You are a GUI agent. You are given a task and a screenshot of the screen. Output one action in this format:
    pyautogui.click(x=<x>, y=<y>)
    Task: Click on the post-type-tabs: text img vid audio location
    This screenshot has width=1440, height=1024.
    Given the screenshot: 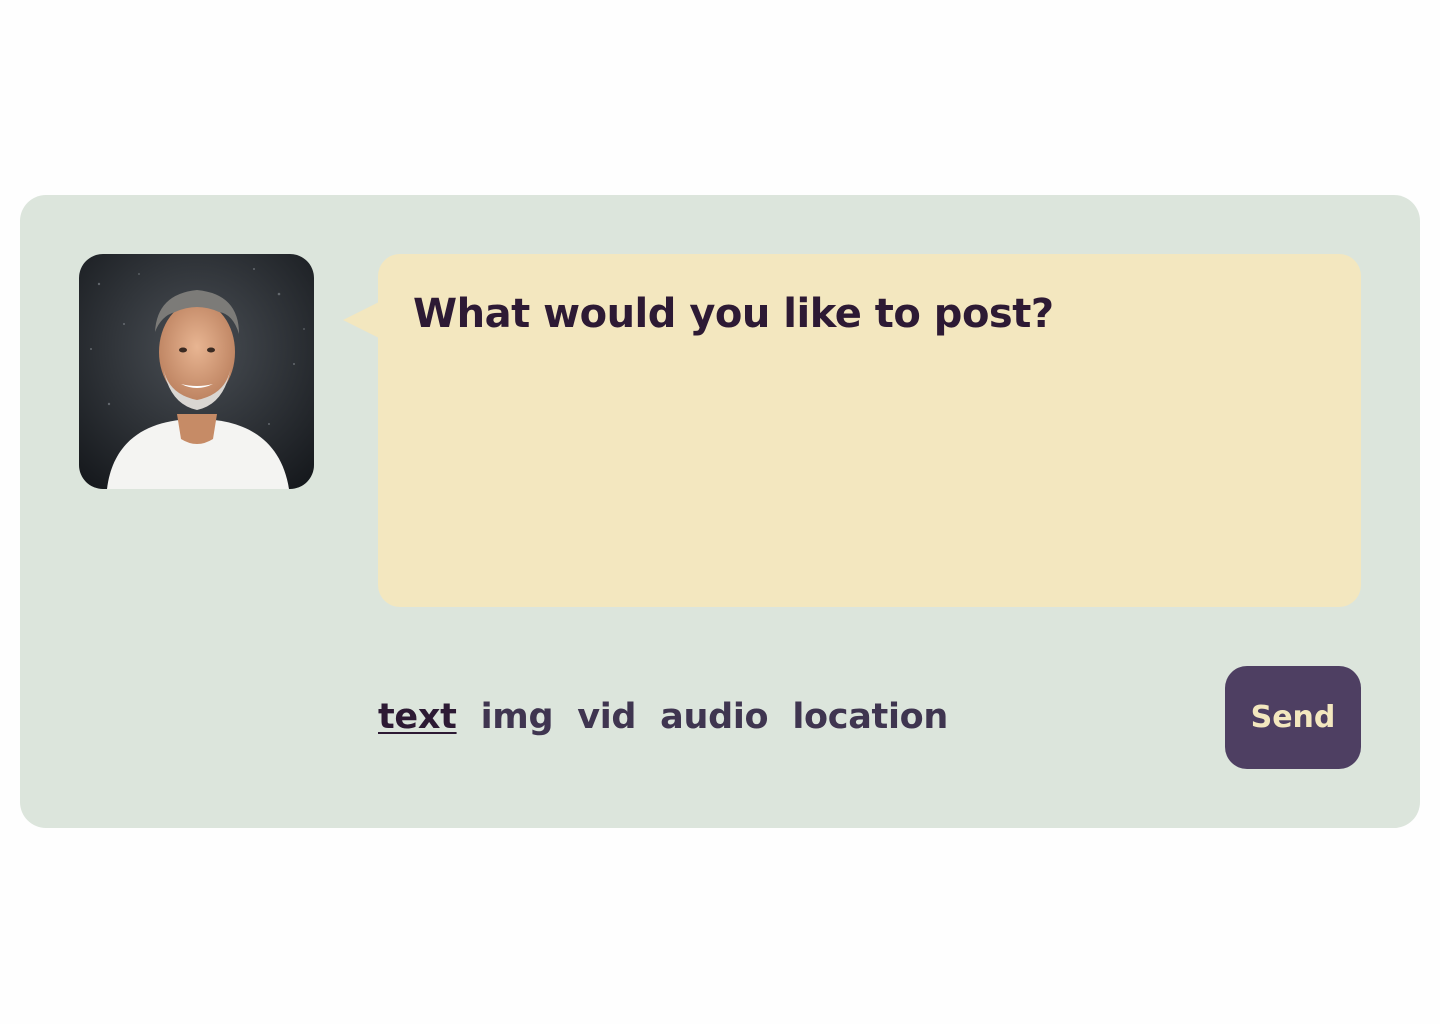 What is the action you would take?
    pyautogui.click(x=663, y=717)
    